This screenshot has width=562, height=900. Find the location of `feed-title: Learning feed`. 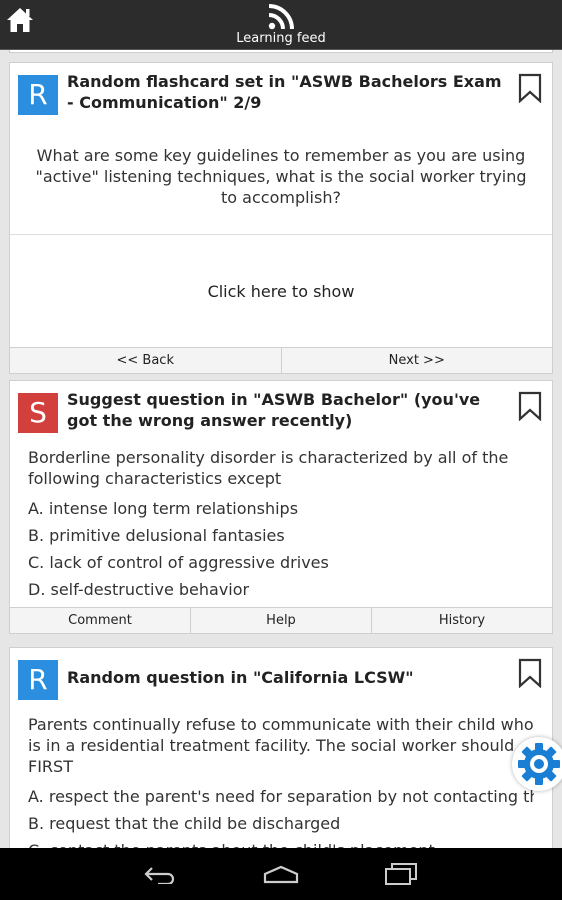

feed-title: Learning feed is located at coordinates (281, 38).